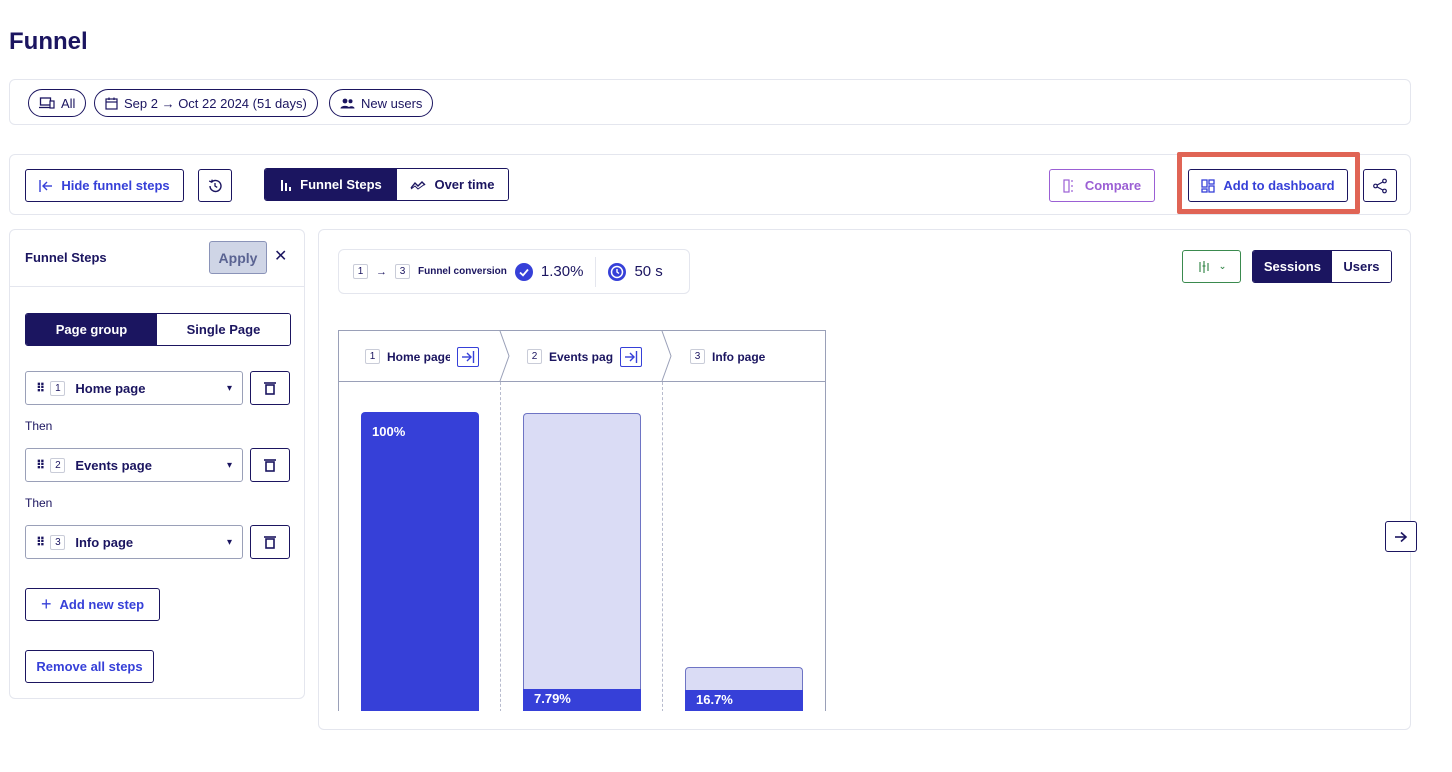 This screenshot has height=772, width=1452. Describe the element at coordinates (47, 103) in the screenshot. I see `devices-icon` at that location.